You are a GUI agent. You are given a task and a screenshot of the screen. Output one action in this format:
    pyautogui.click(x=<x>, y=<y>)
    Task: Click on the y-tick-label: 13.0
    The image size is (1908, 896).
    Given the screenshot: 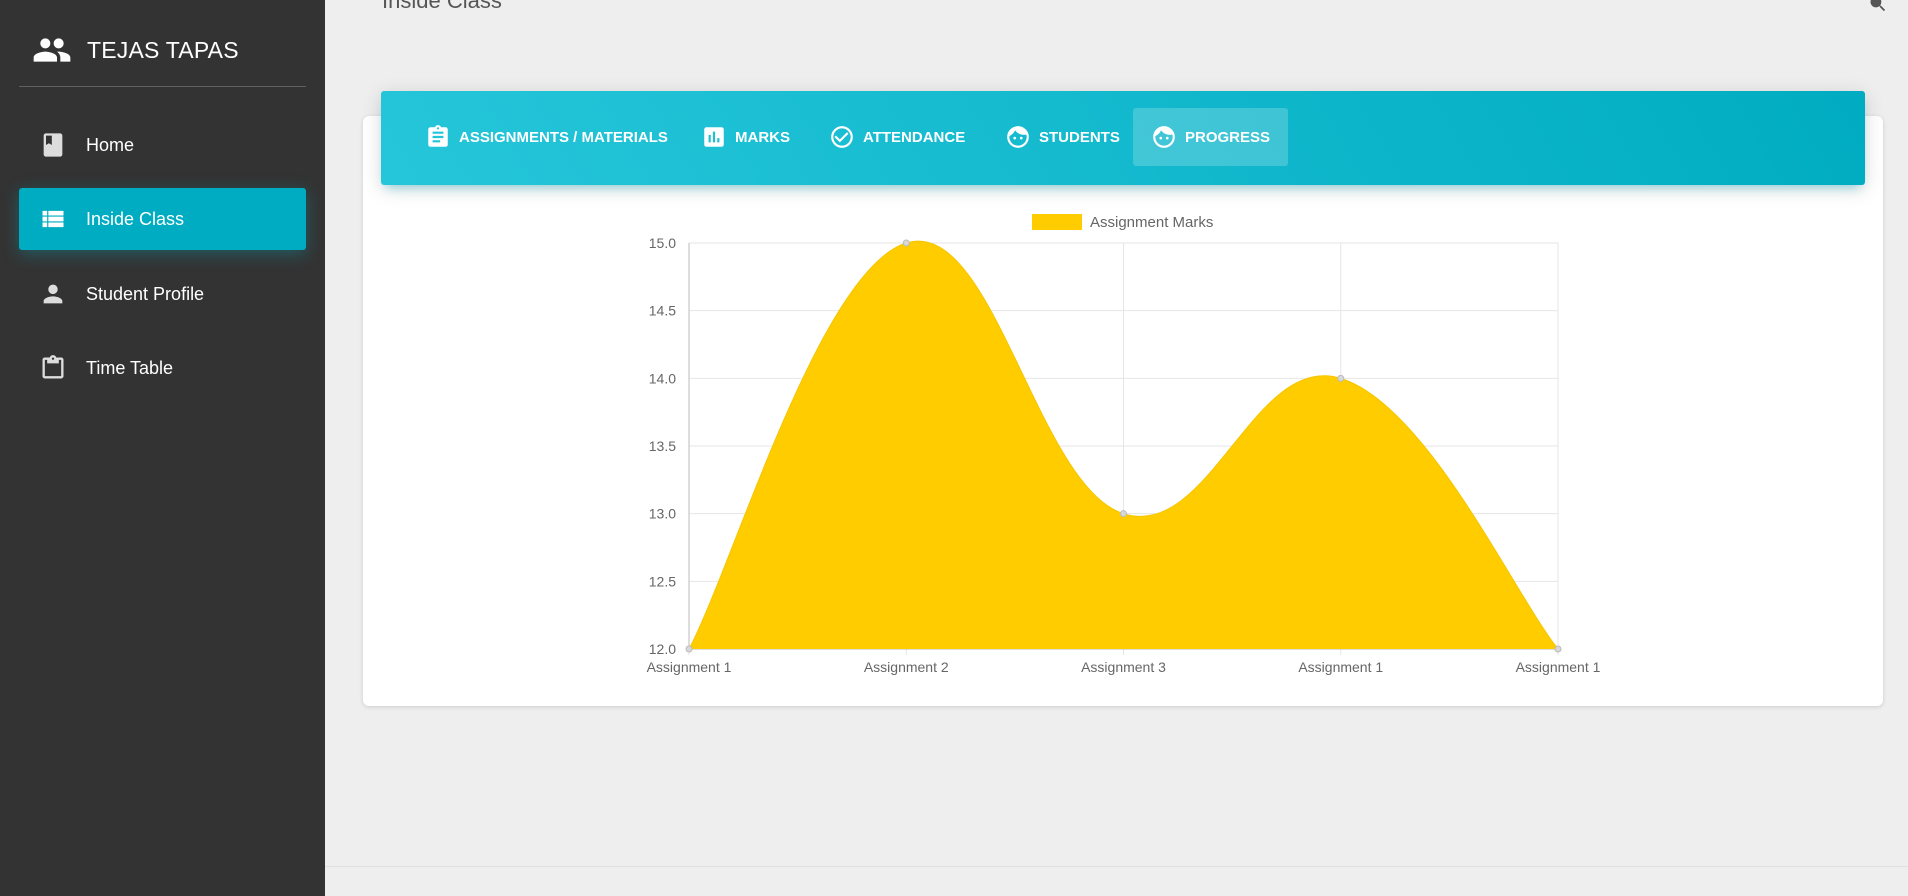 What is the action you would take?
    pyautogui.click(x=662, y=514)
    